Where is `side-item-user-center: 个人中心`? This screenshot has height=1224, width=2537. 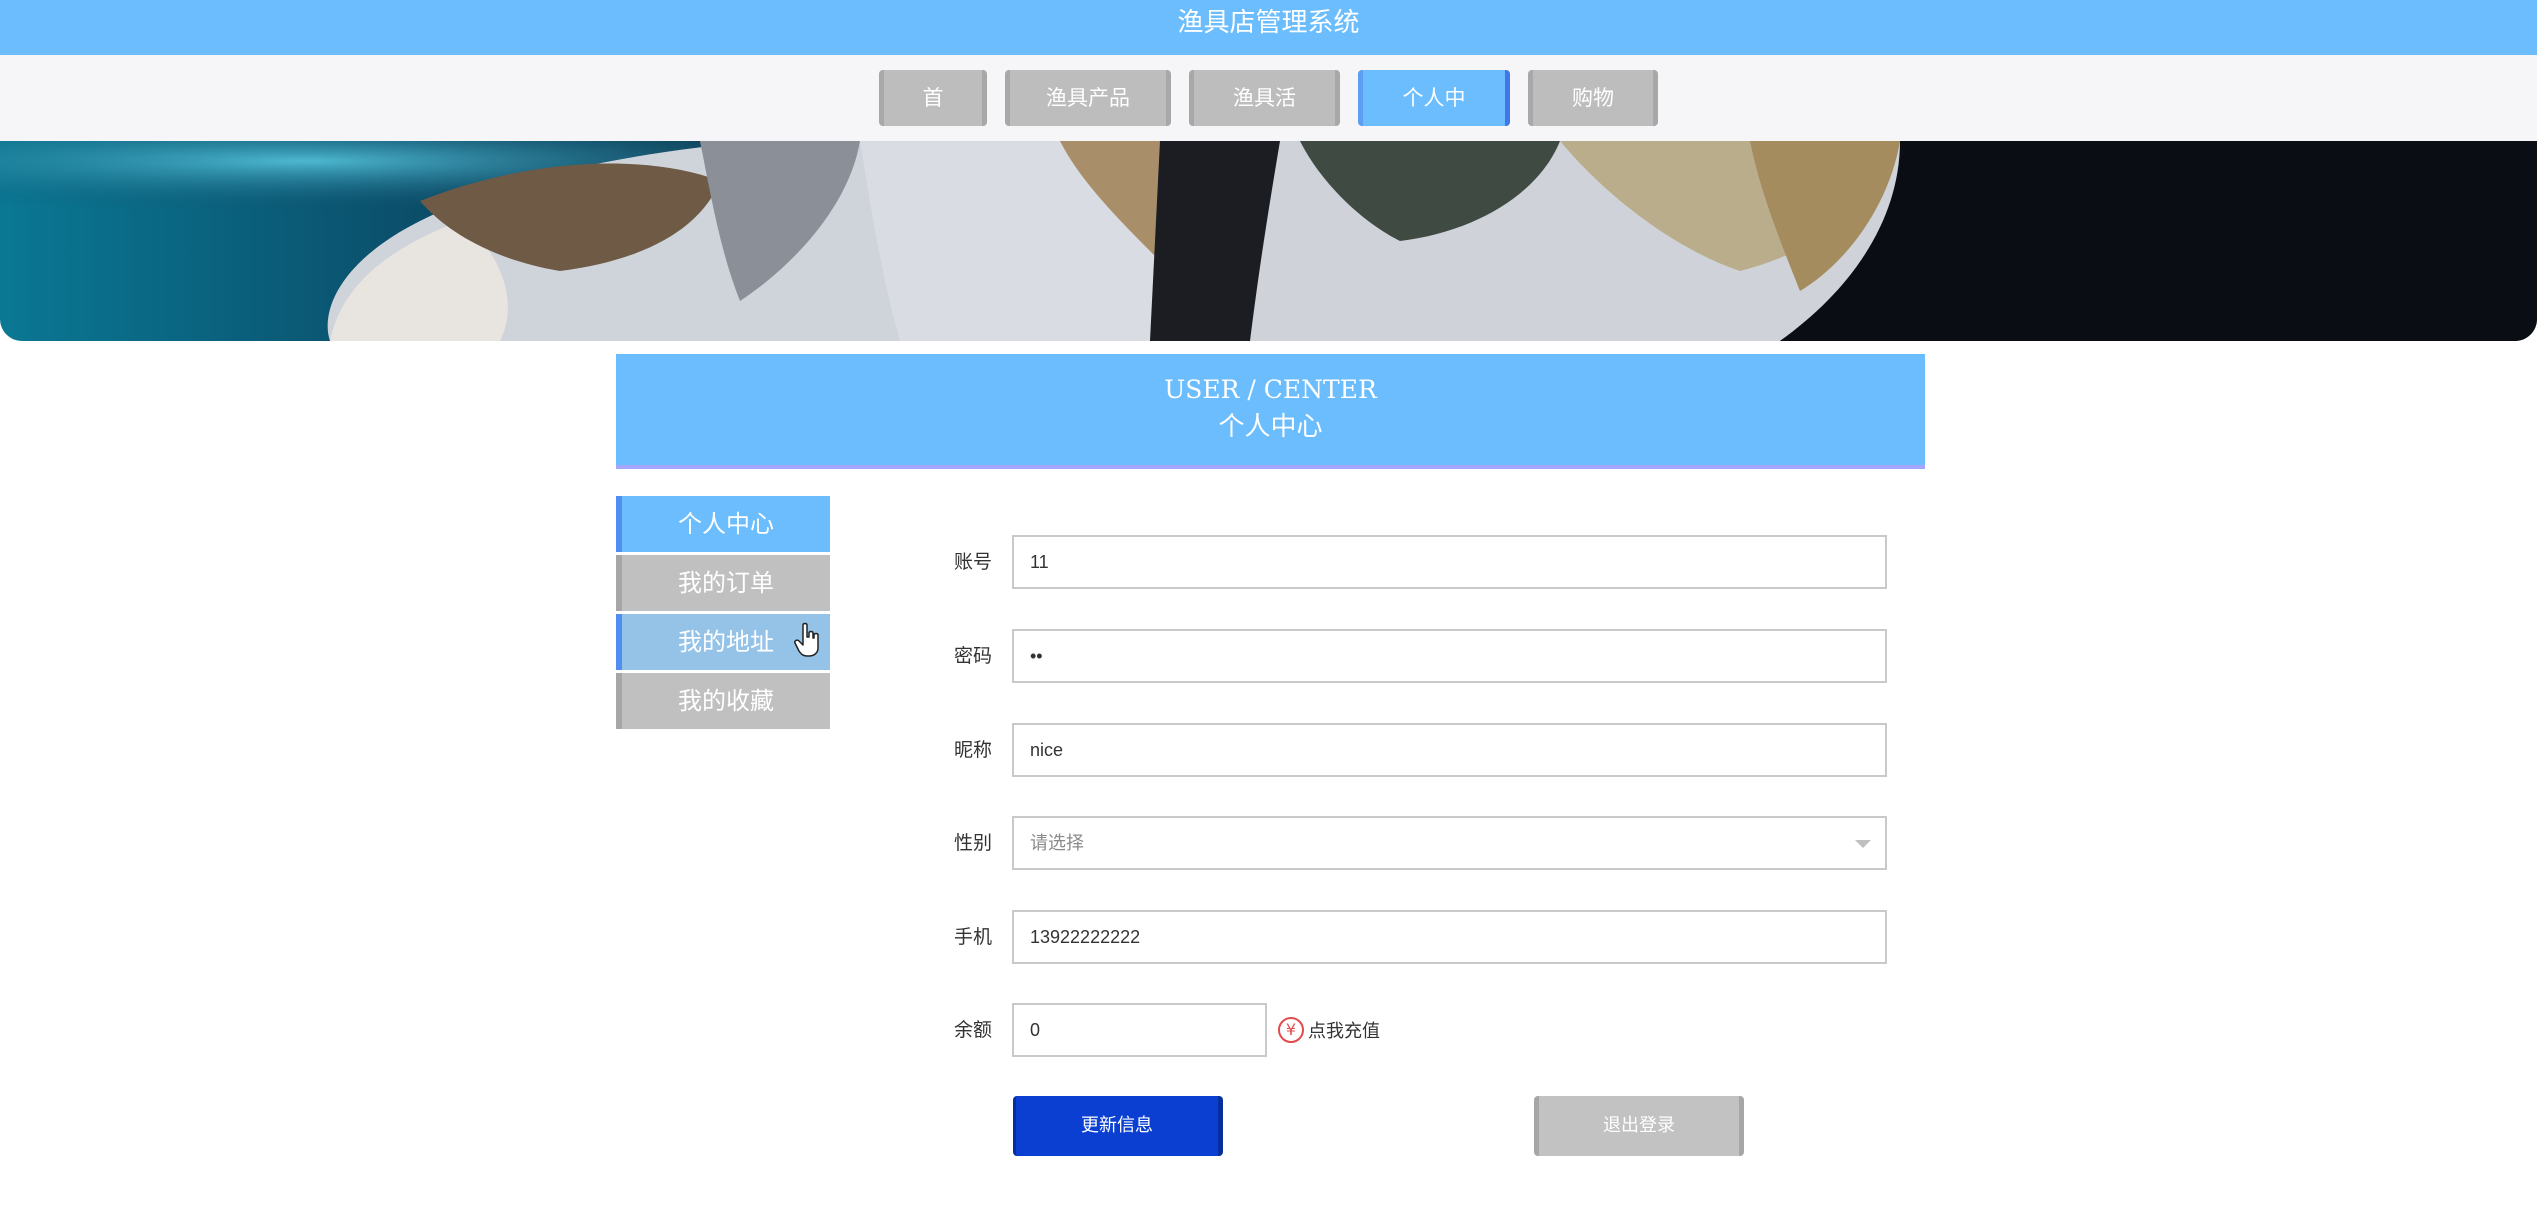 side-item-user-center: 个人中心 is located at coordinates (723, 524).